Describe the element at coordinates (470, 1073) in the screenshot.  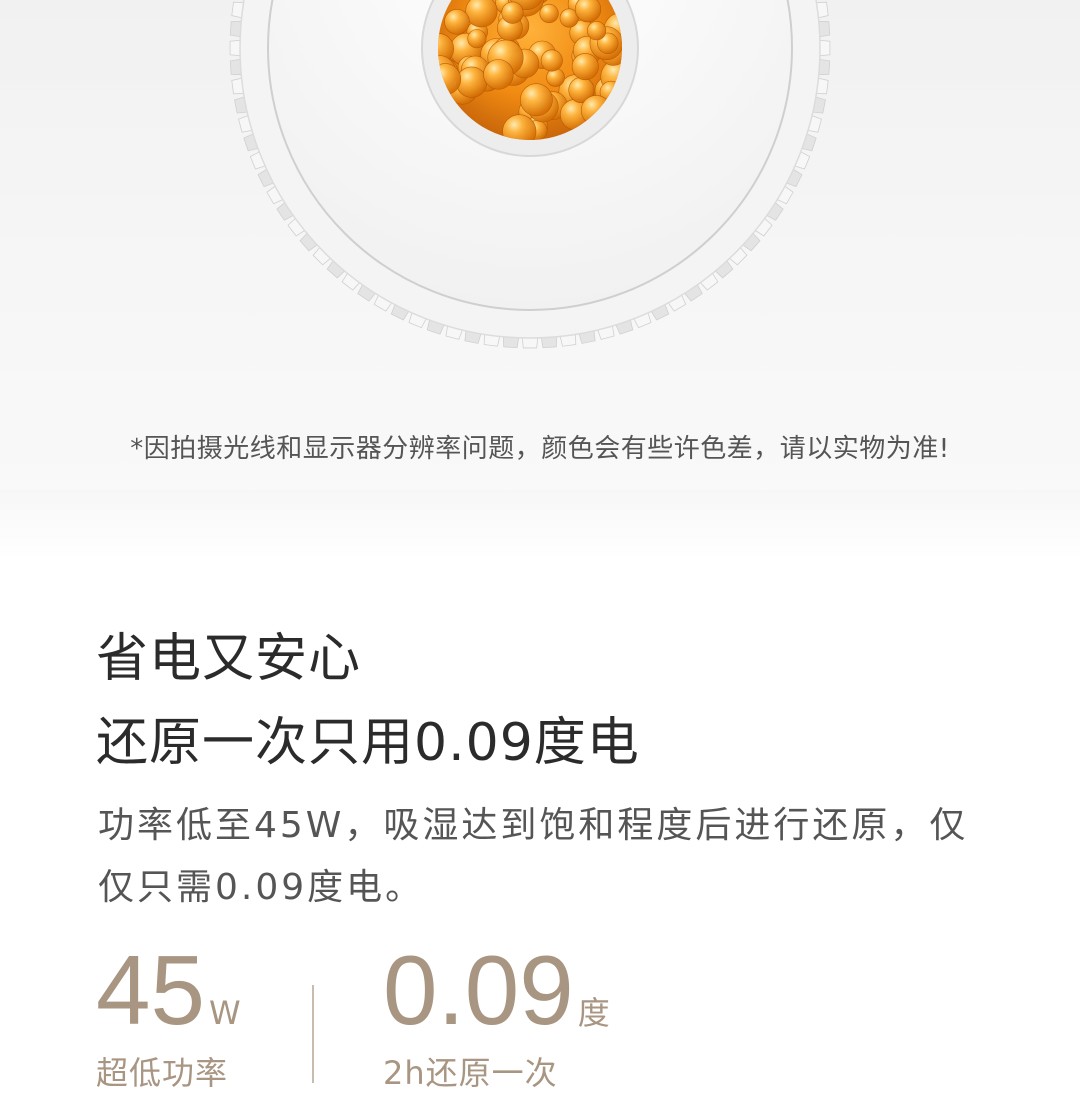
I see `stat-energy-caption: 2h还原一次` at that location.